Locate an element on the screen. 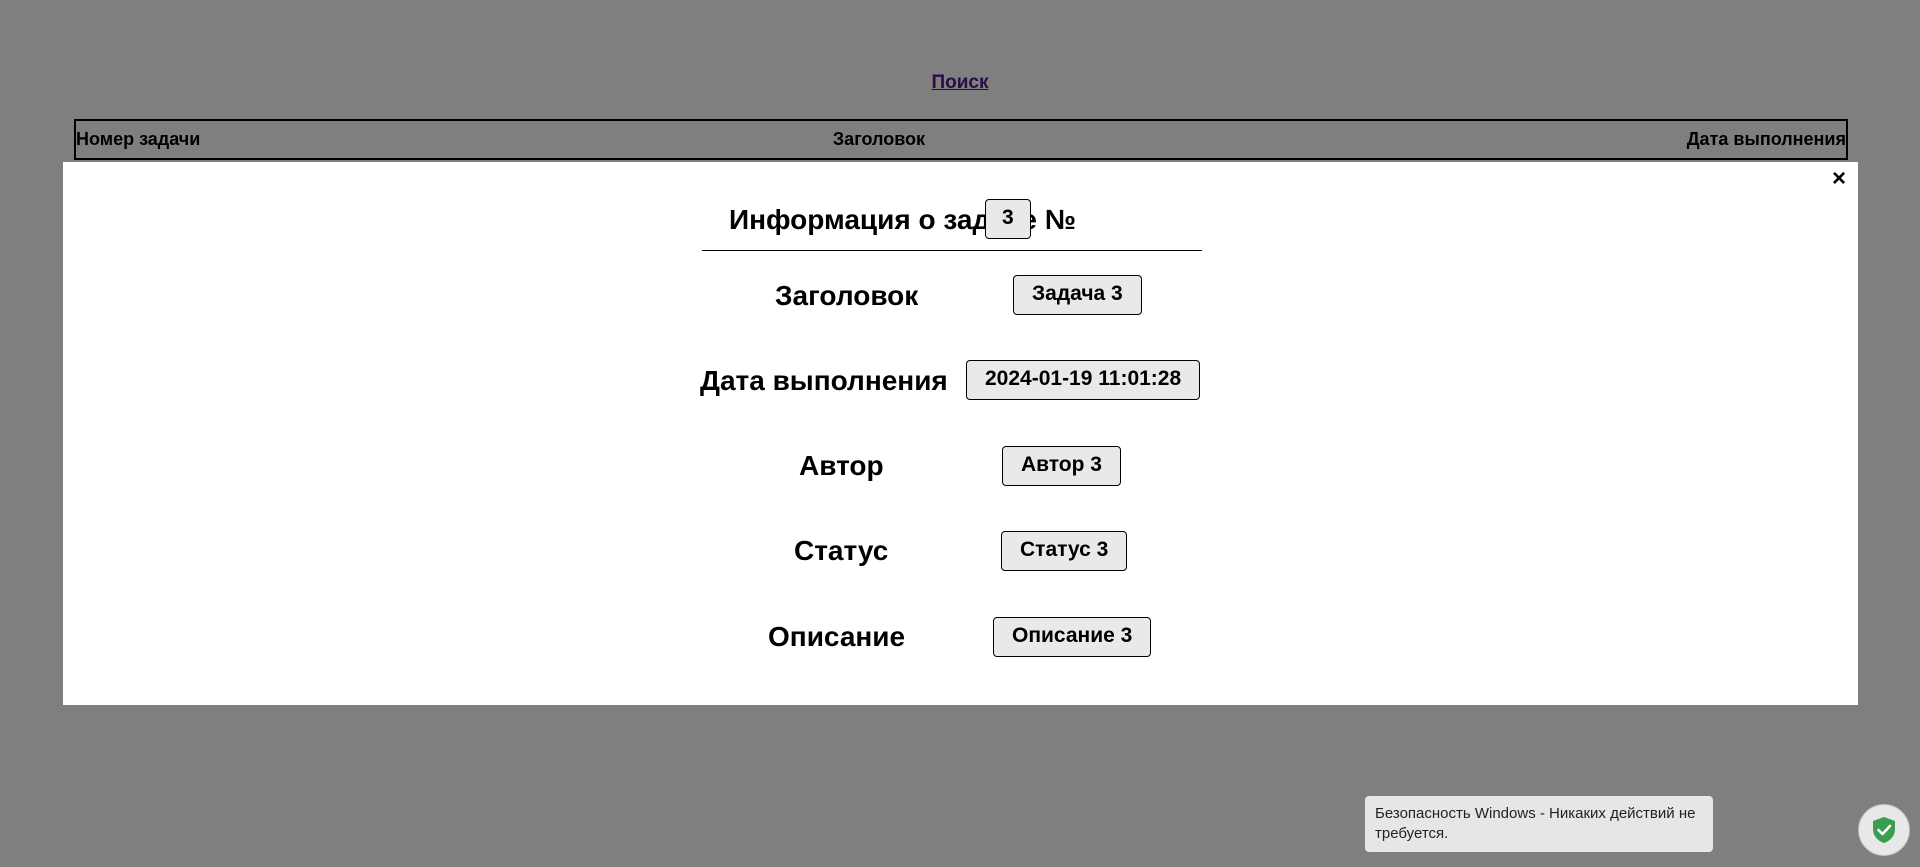 The width and height of the screenshot is (1920, 867). close-icon: × is located at coordinates (1839, 179).